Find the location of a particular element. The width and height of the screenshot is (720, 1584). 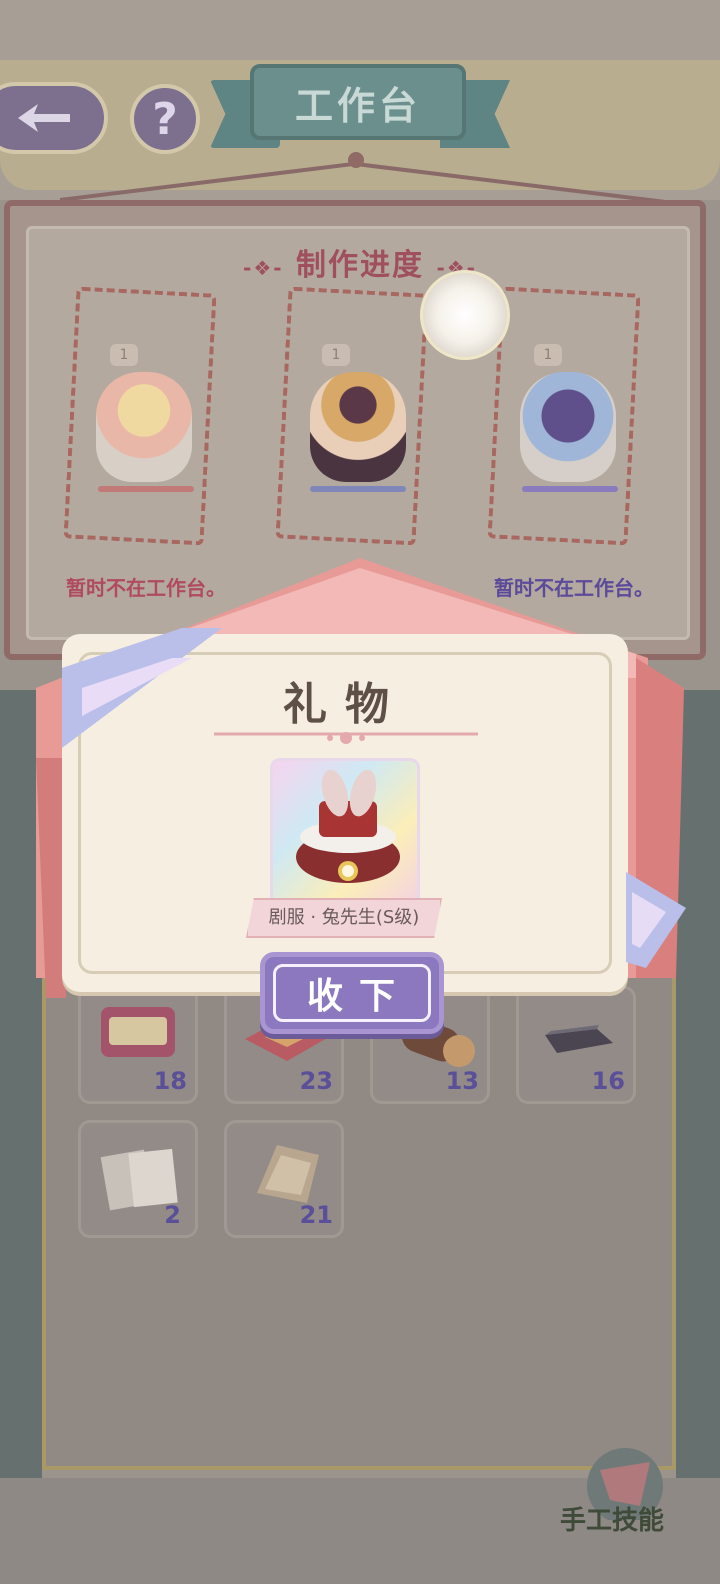

material-count: 13 is located at coordinates (462, 1081).